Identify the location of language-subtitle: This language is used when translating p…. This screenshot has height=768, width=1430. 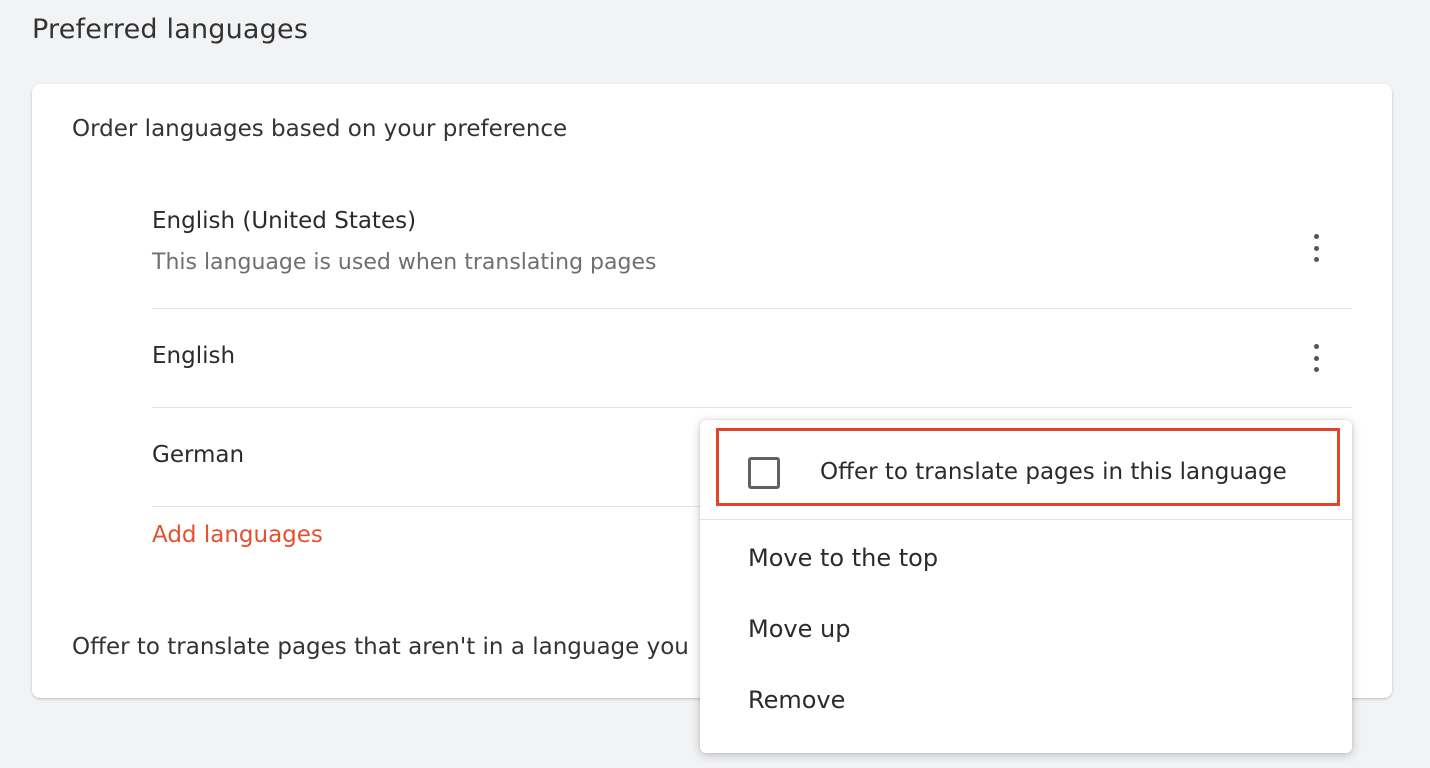
(404, 262).